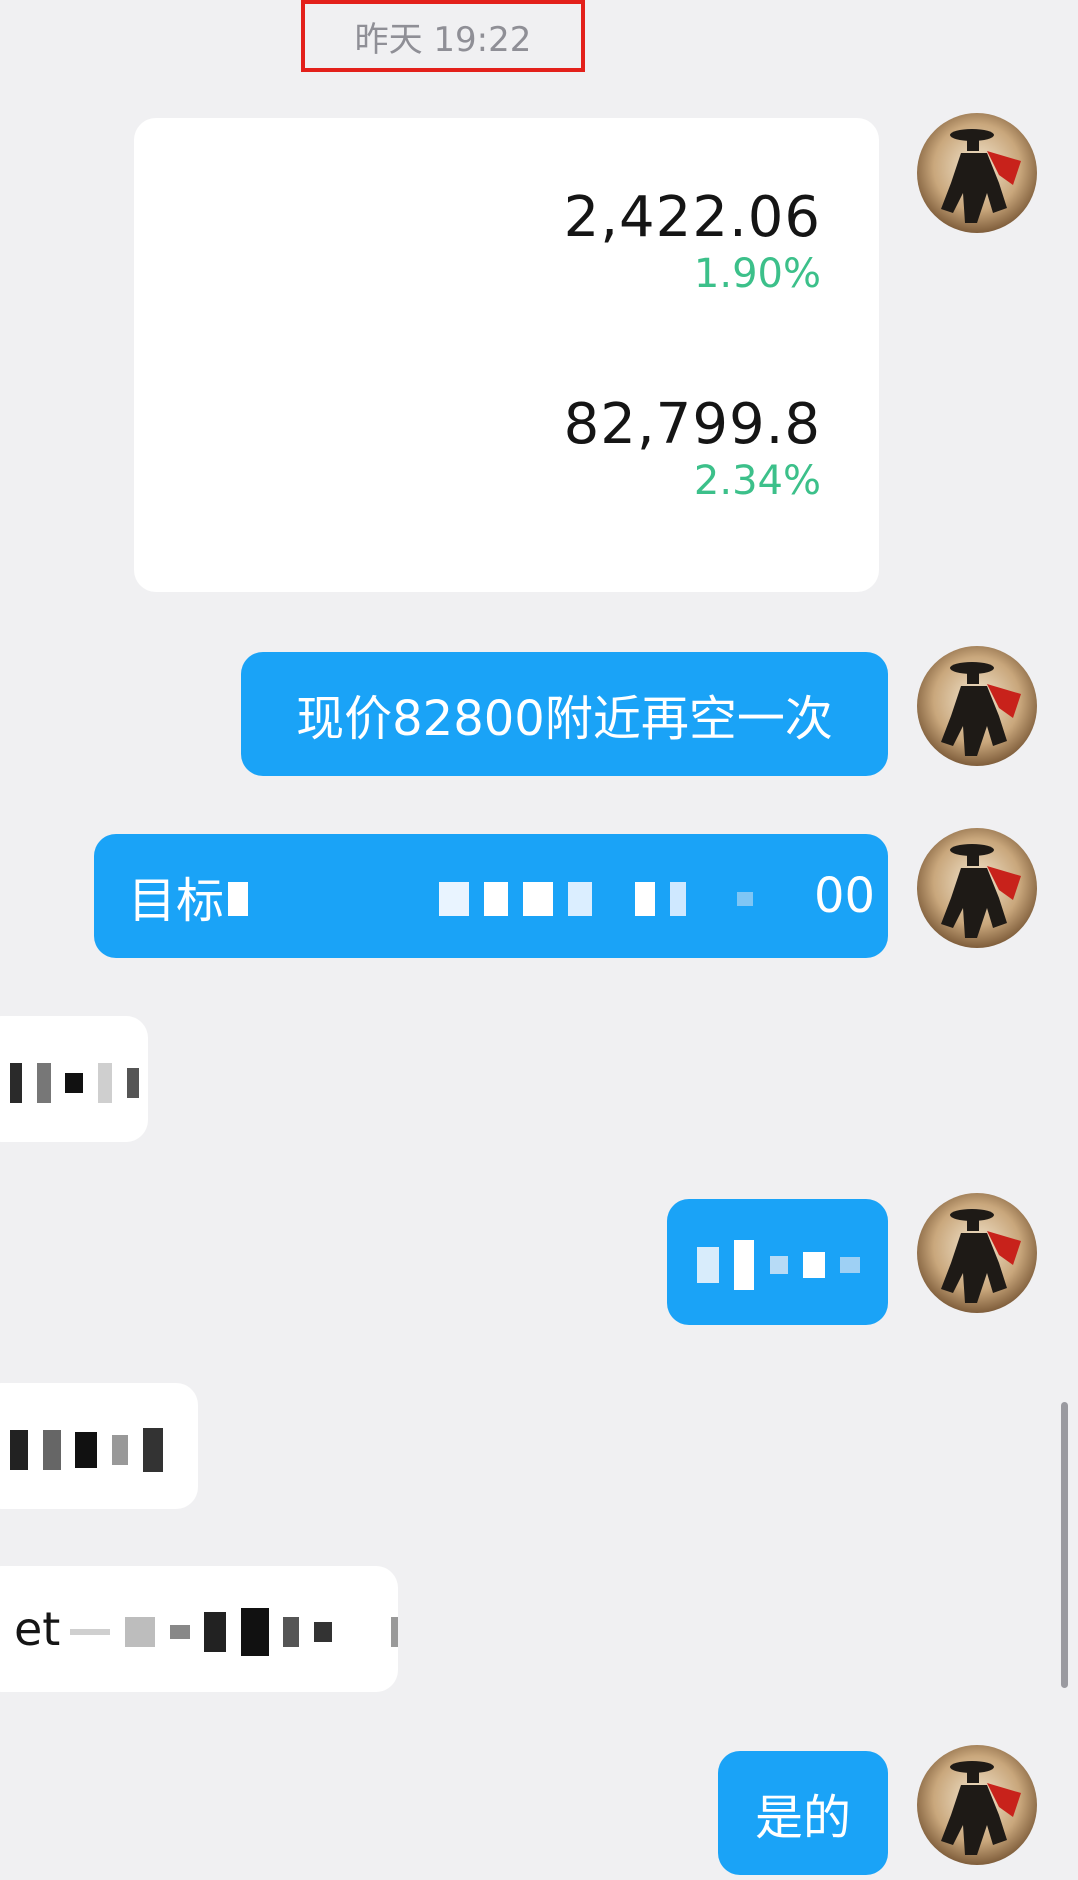 This screenshot has height=1880, width=1078. Describe the element at coordinates (692, 217) in the screenshot. I see `quote-price: 2,422.06` at that location.